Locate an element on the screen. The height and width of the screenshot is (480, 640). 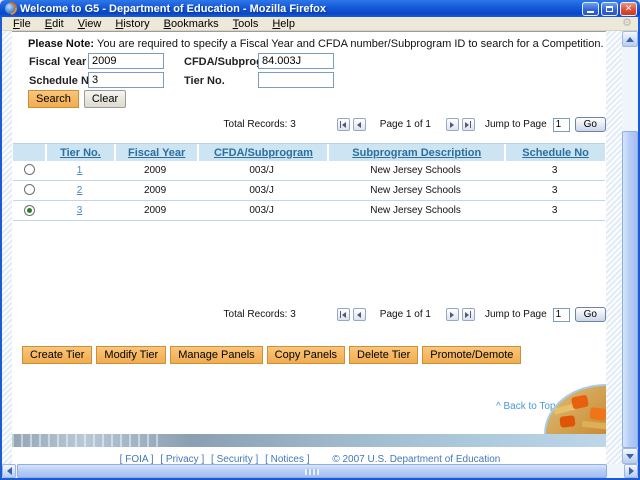
page-left-stripe-decoration is located at coordinates (7, 247).